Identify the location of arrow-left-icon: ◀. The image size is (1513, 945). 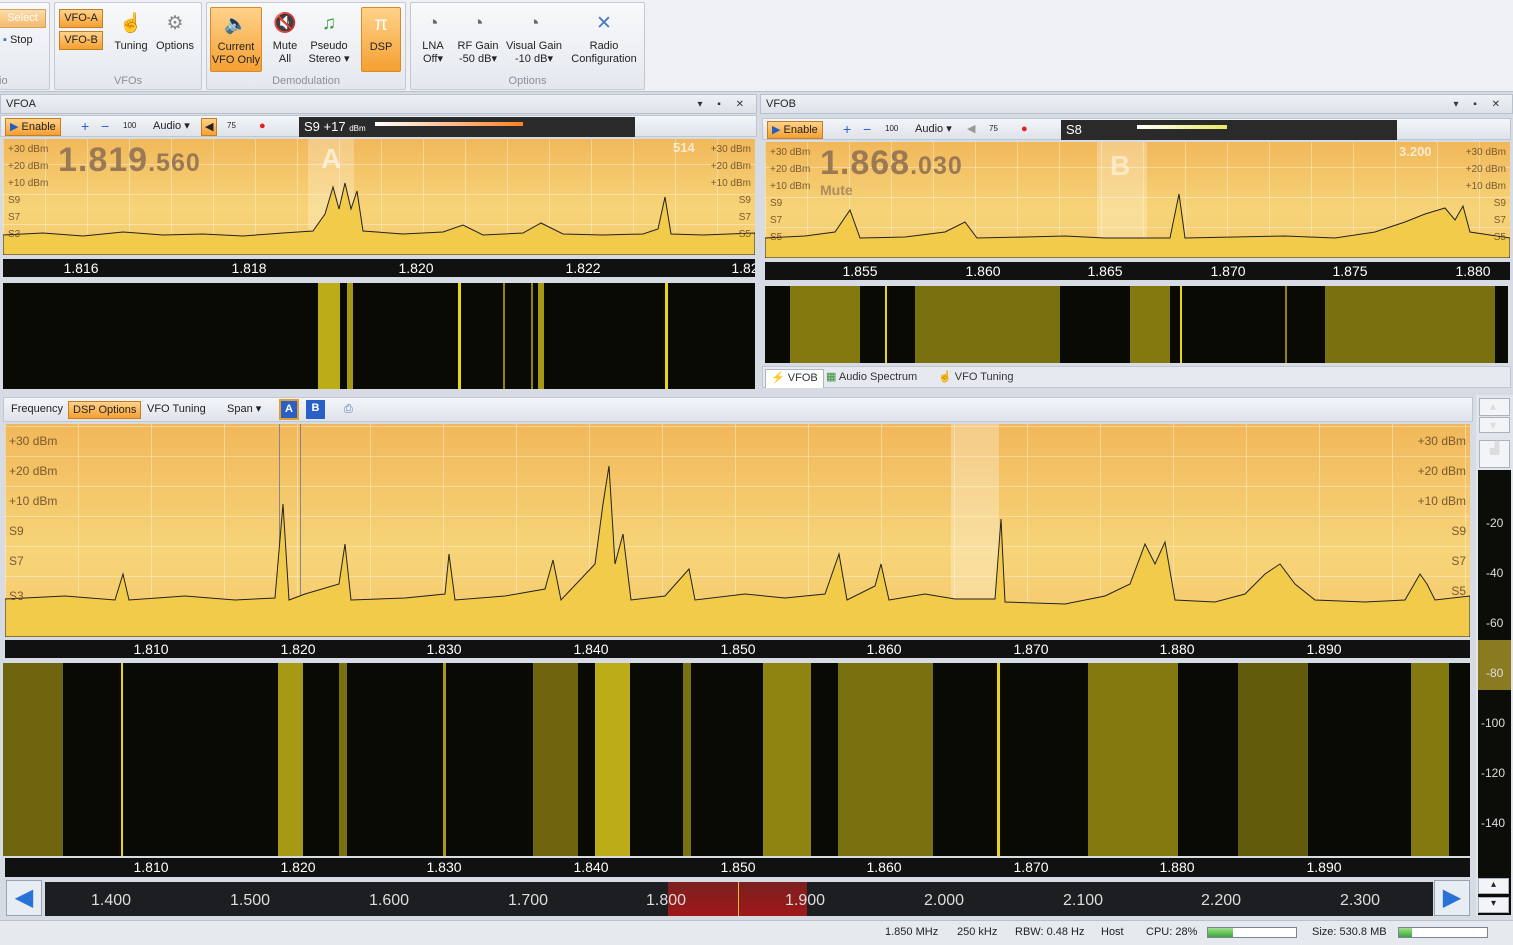
(24, 897).